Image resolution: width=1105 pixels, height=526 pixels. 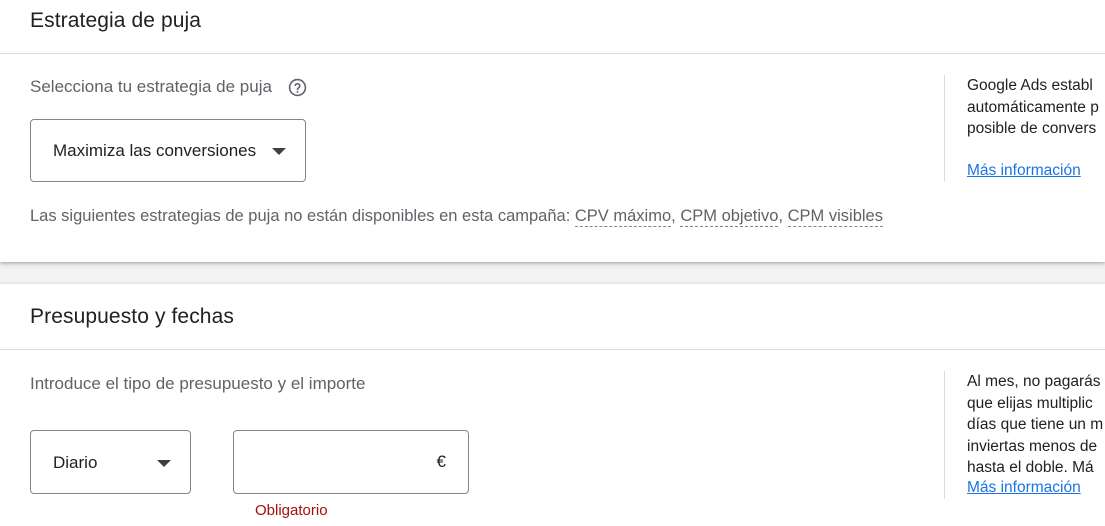 What do you see at coordinates (297, 87) in the screenshot?
I see `help-circle-icon` at bounding box center [297, 87].